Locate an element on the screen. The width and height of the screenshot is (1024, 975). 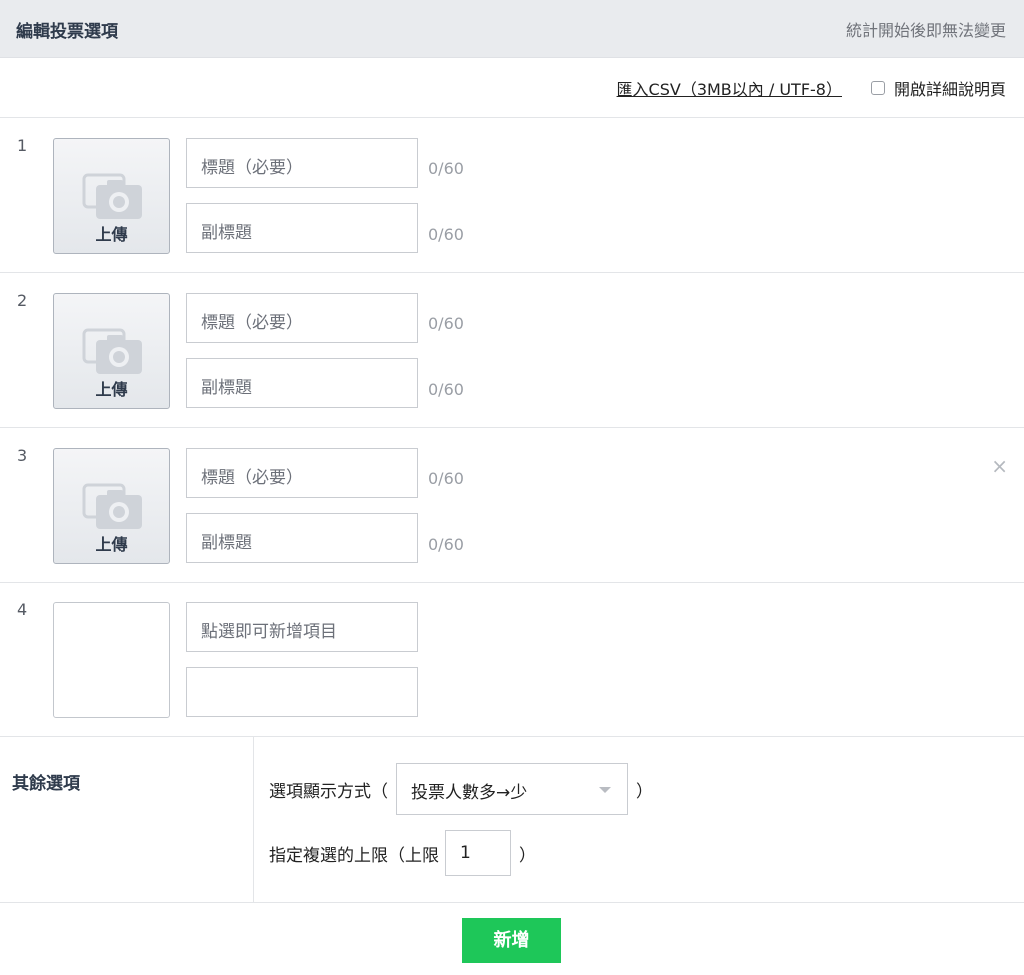
display-order-close: ） is located at coordinates (644, 791).